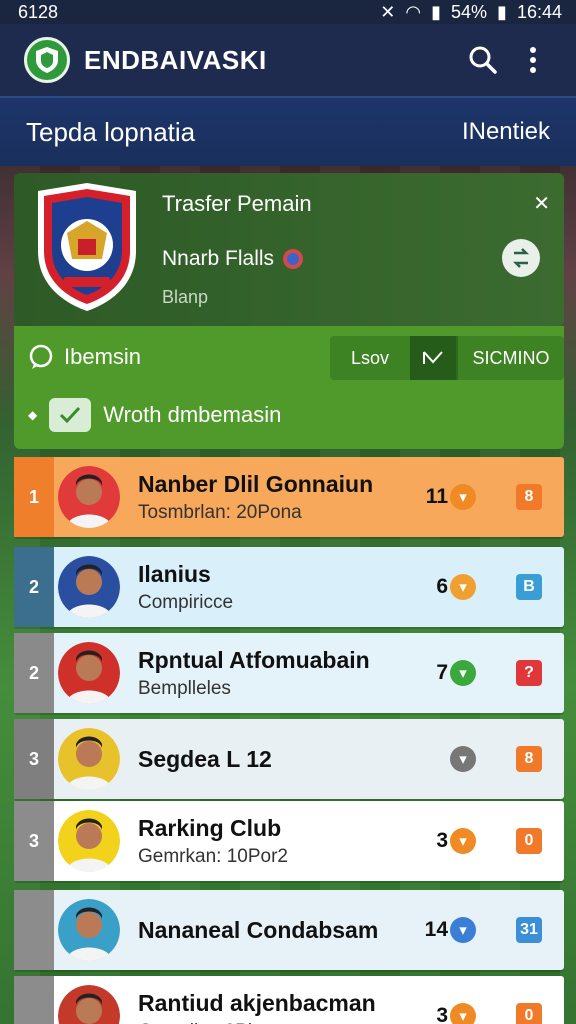 The height and width of the screenshot is (1024, 576). Describe the element at coordinates (506, 132) in the screenshot. I see `section-link: INentiek` at that location.